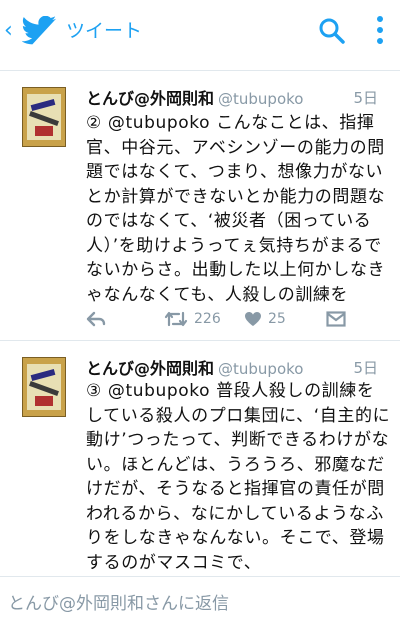 The image size is (400, 630). I want to click on direct-message-icon, so click(336, 319).